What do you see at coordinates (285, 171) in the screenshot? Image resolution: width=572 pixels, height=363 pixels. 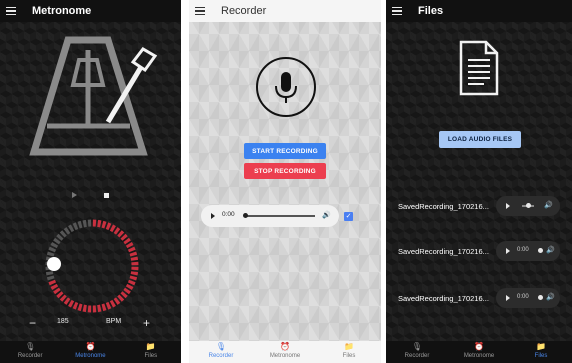 I see `stop-recording-button: STOP RECORDING` at bounding box center [285, 171].